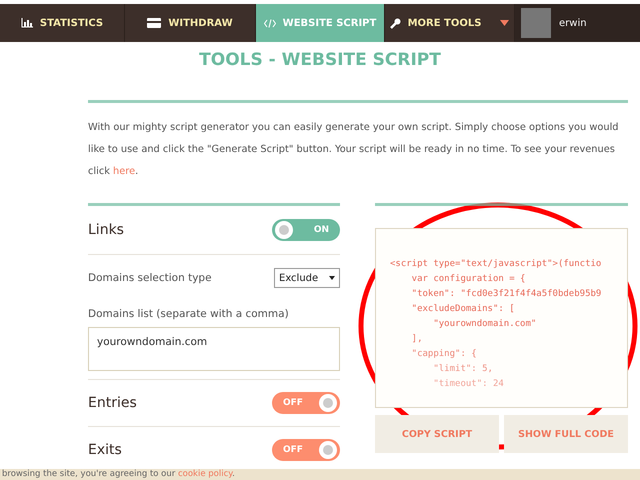 The width and height of the screenshot is (640, 480). What do you see at coordinates (463, 309) in the screenshot?
I see `code-line: "excludeDomains": [` at bounding box center [463, 309].